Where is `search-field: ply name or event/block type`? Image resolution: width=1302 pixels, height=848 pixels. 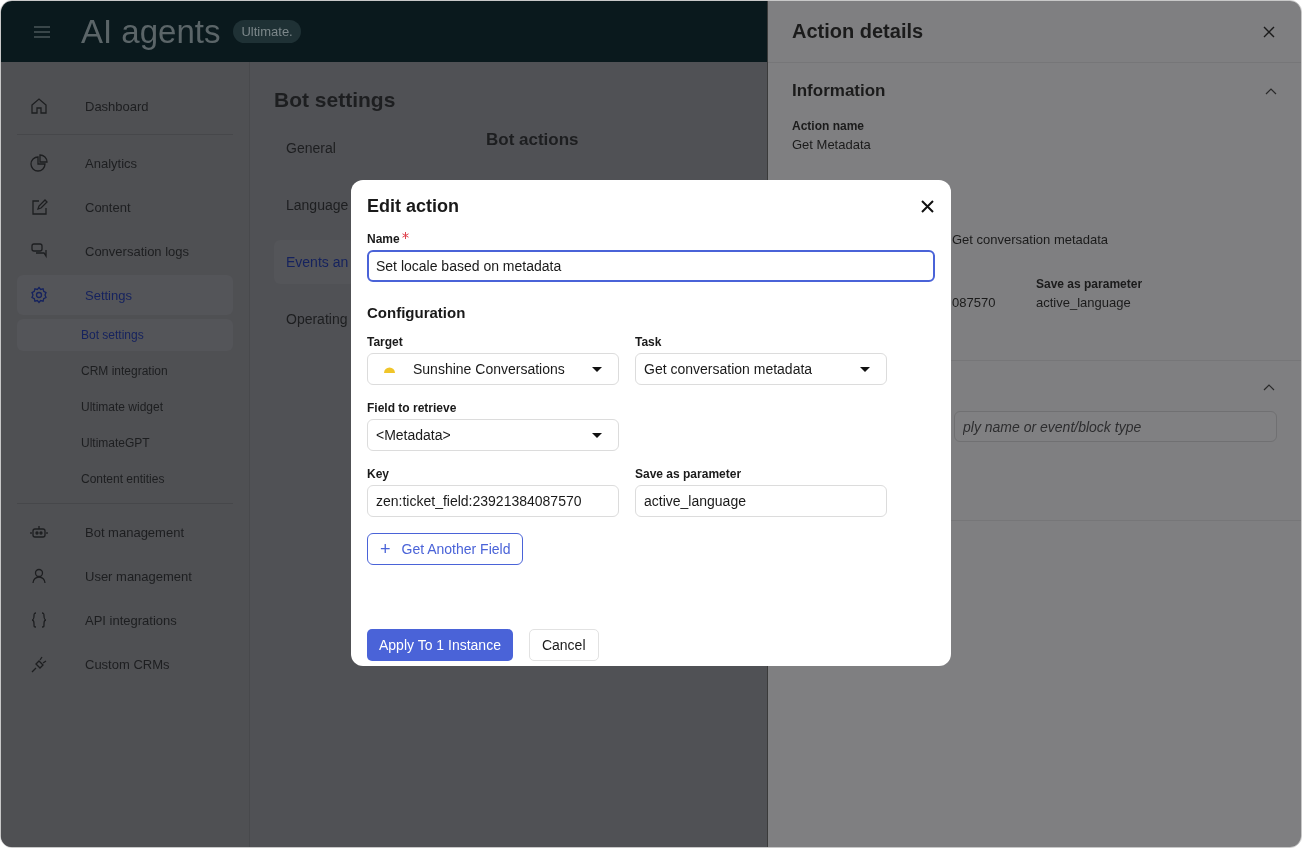 search-field: ply name or event/block type is located at coordinates (1115, 426).